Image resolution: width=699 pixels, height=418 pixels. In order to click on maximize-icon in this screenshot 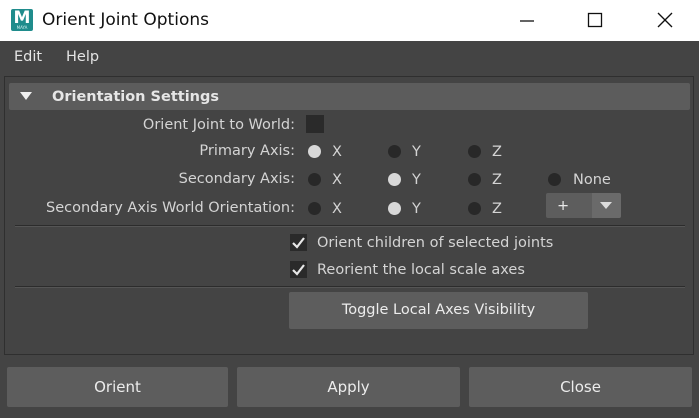, I will do `click(595, 20)`.